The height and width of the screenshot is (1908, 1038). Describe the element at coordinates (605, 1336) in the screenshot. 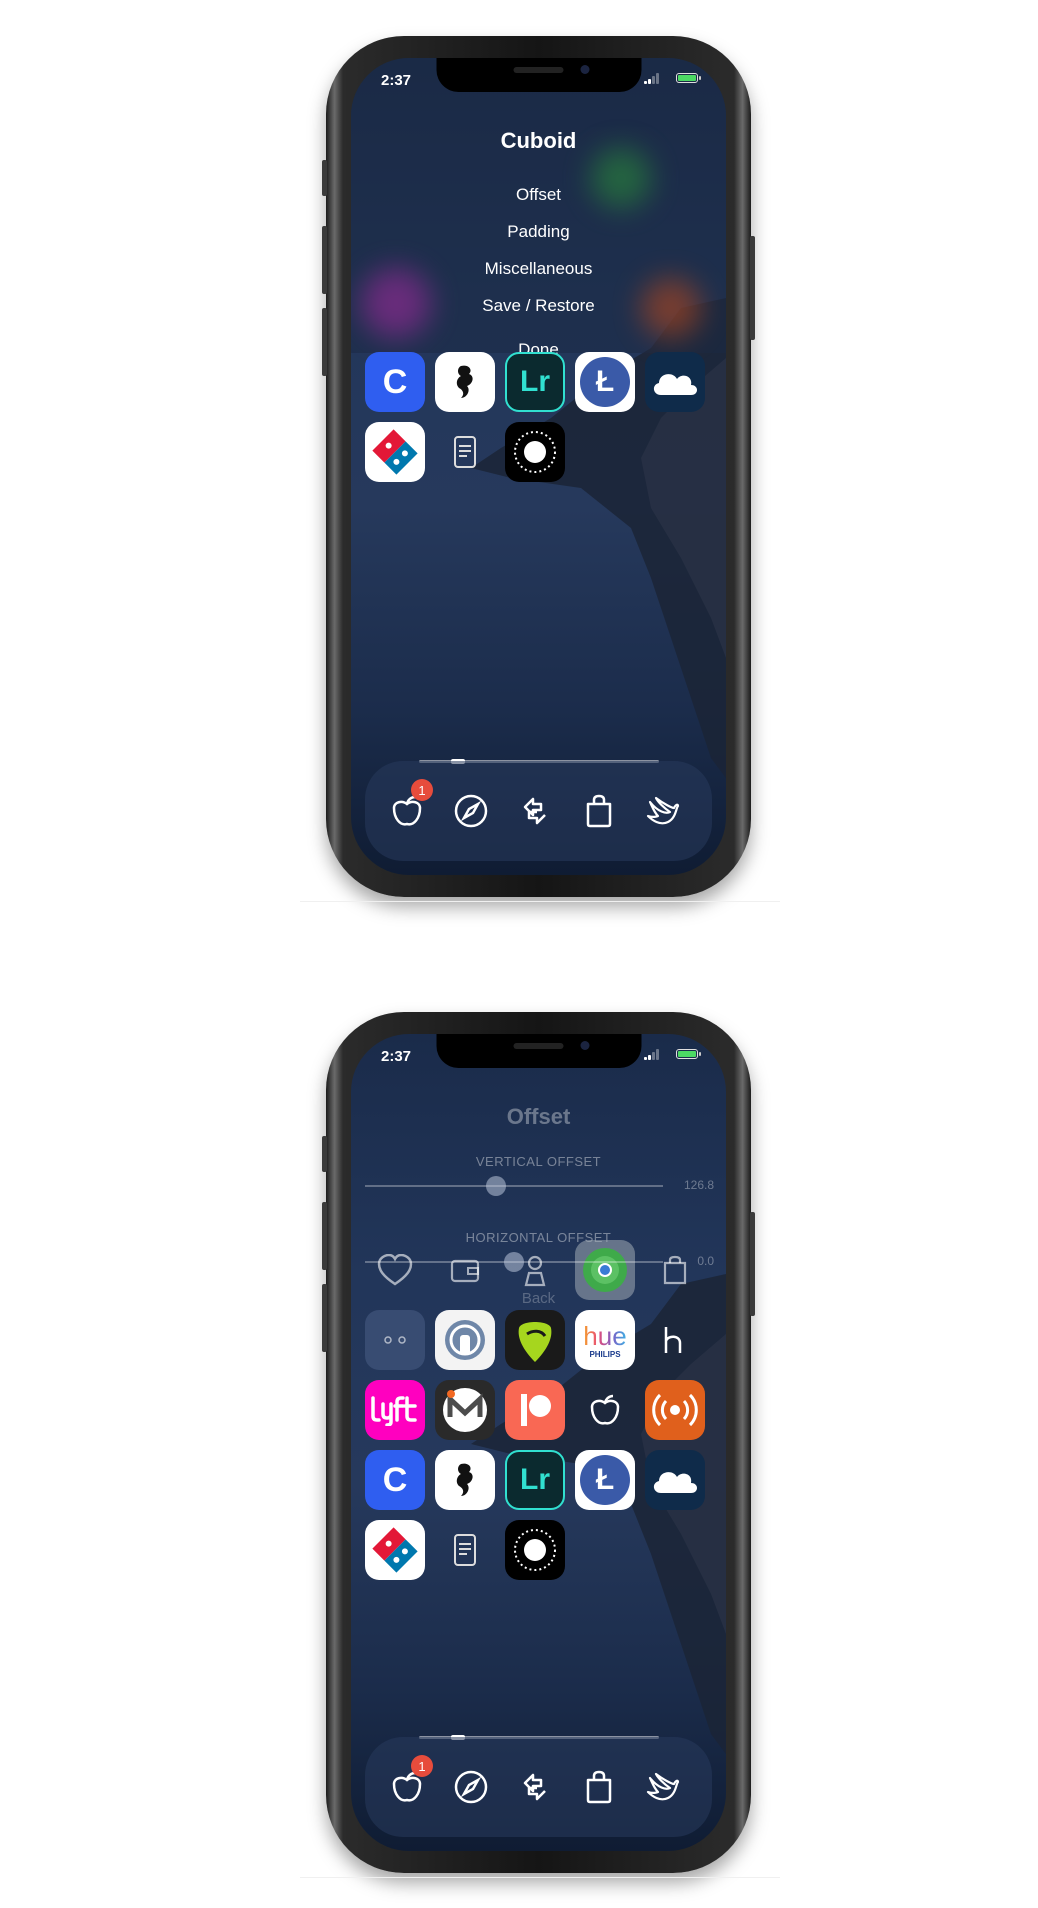

I see `hue-wordmark: hue` at that location.